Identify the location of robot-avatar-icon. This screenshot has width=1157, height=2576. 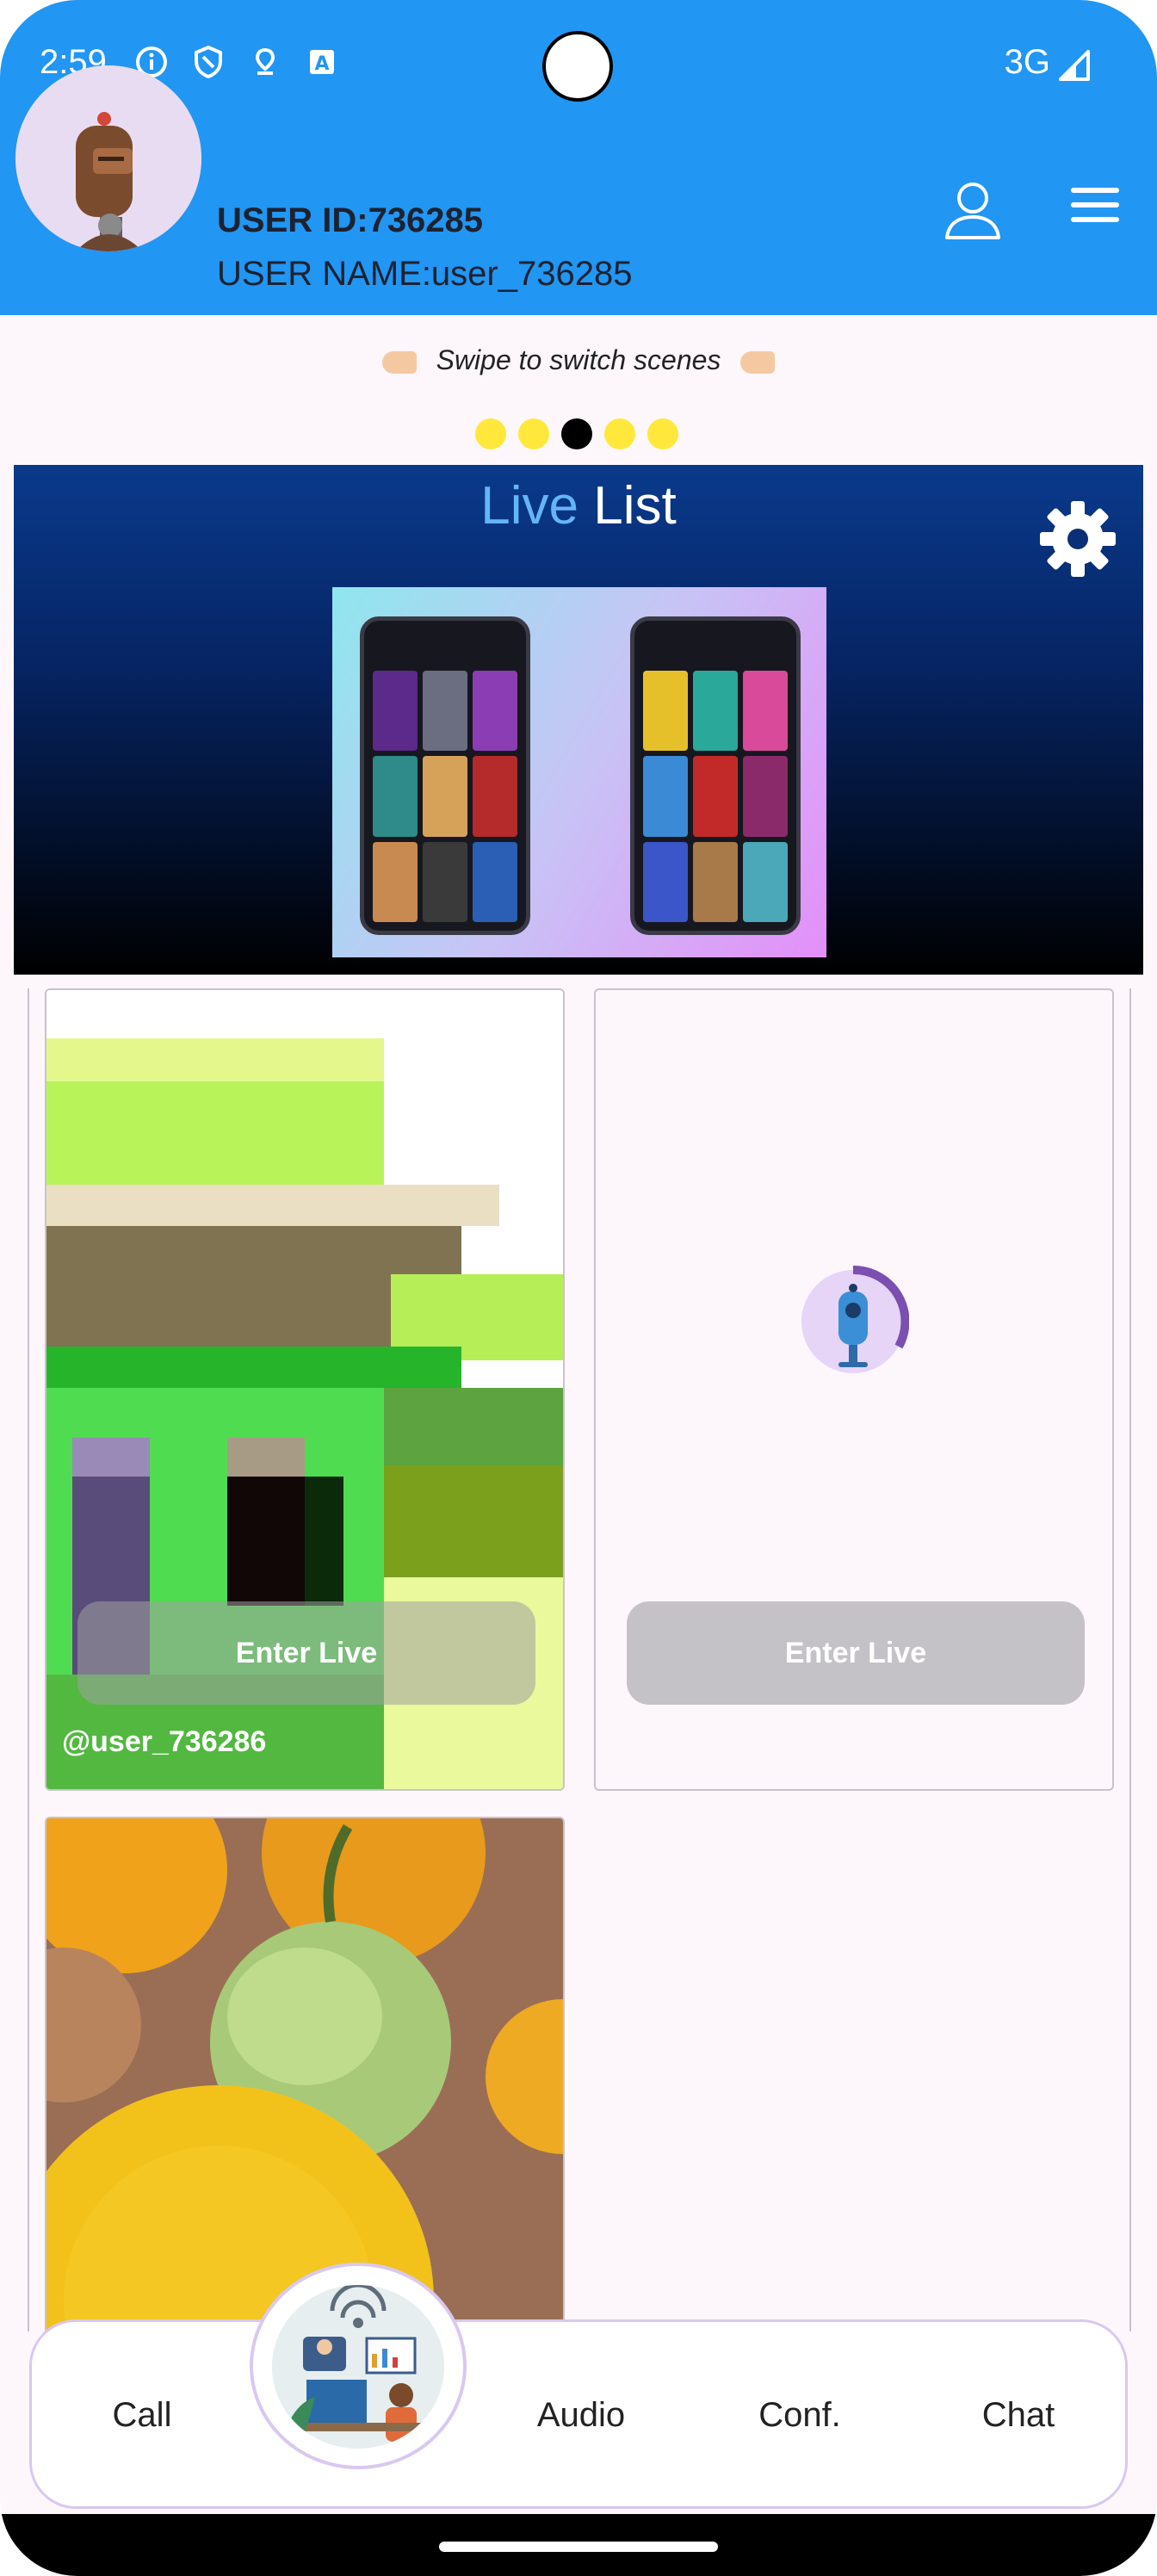
(108, 158).